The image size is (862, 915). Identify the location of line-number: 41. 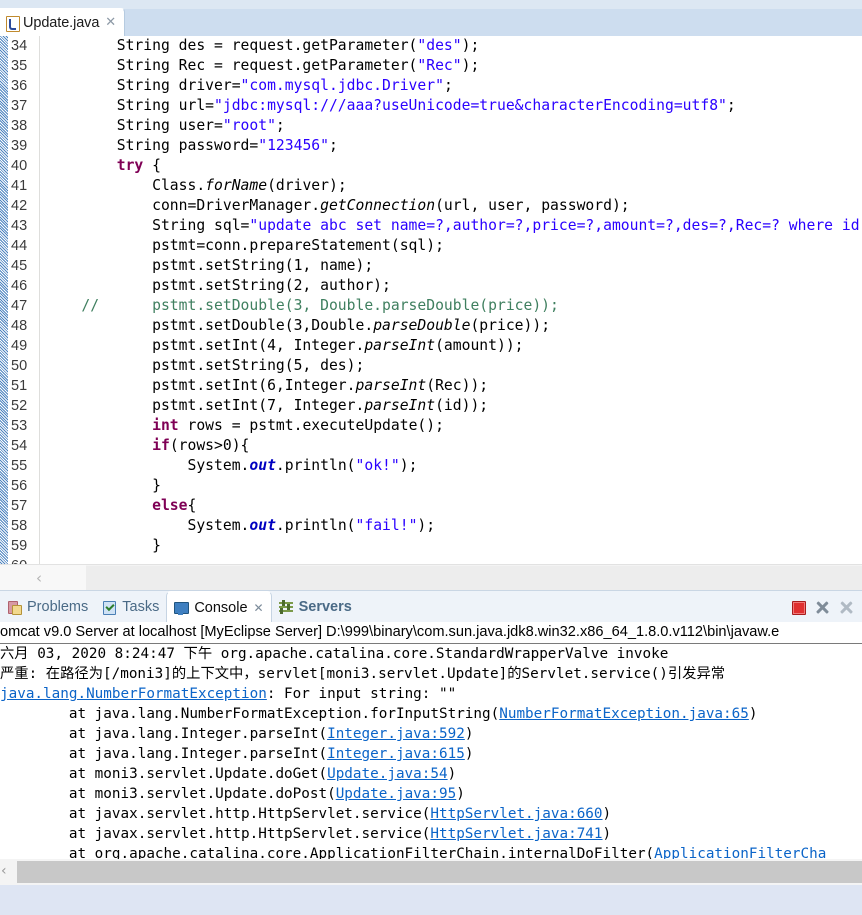
(19, 186).